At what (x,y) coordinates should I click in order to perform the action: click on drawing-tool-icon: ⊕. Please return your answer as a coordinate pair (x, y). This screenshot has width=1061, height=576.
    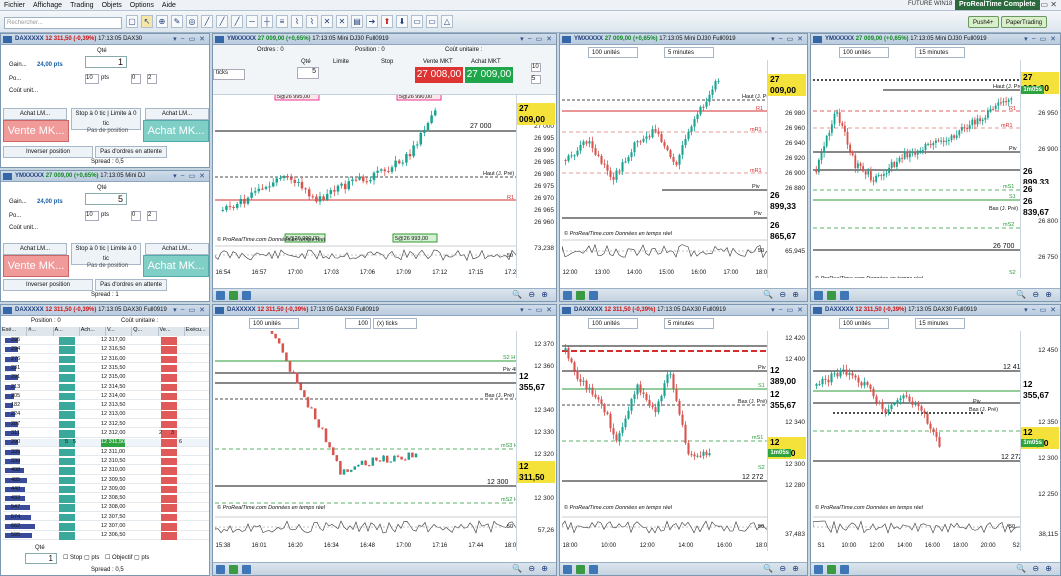
    Looking at the image, I should click on (162, 21).